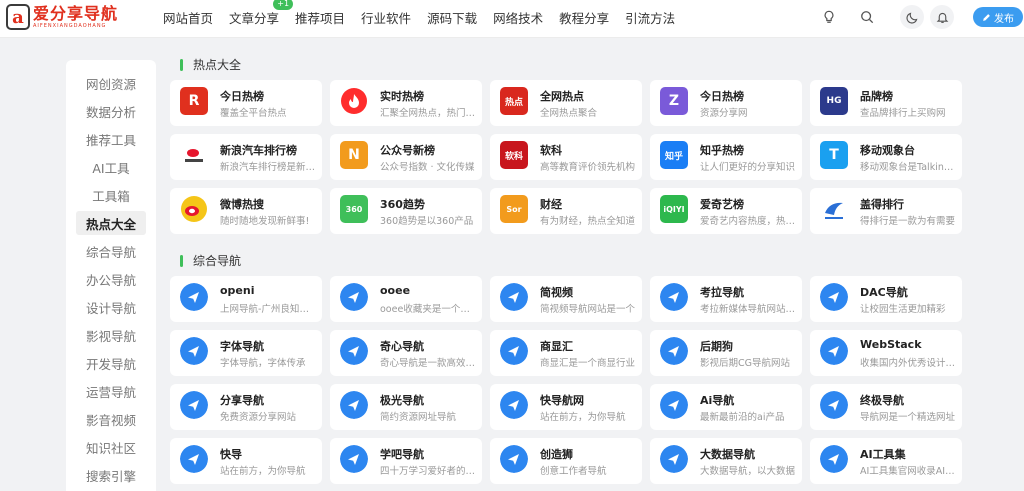 The image size is (1024, 491). I want to click on site-card: 微博热搜 随时随地发现新鲜事!, so click(246, 211).